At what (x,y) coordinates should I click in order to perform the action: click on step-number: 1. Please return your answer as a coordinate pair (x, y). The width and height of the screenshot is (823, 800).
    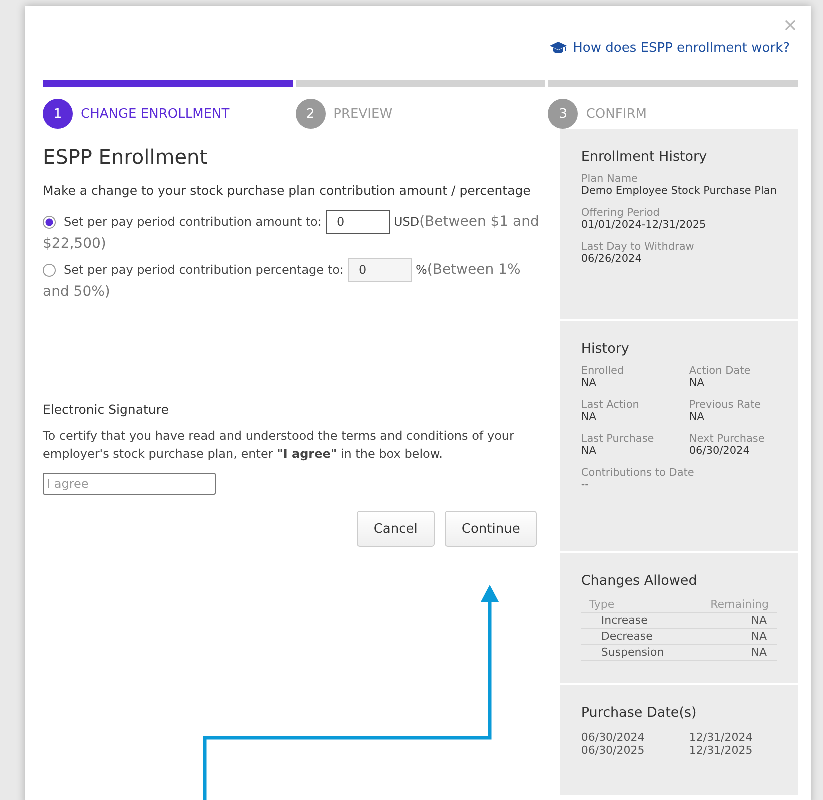
    Looking at the image, I should click on (58, 114).